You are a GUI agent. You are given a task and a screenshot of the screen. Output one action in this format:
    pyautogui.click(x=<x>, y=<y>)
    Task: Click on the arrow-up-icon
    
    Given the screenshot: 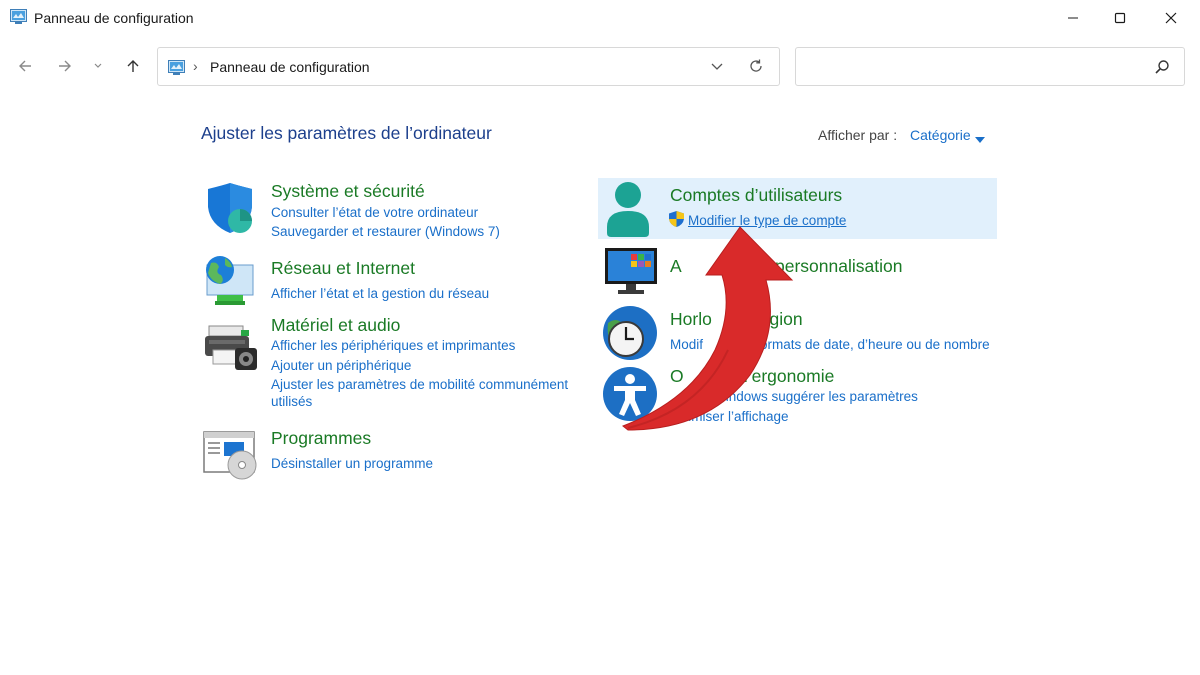 What is the action you would take?
    pyautogui.click(x=133, y=66)
    